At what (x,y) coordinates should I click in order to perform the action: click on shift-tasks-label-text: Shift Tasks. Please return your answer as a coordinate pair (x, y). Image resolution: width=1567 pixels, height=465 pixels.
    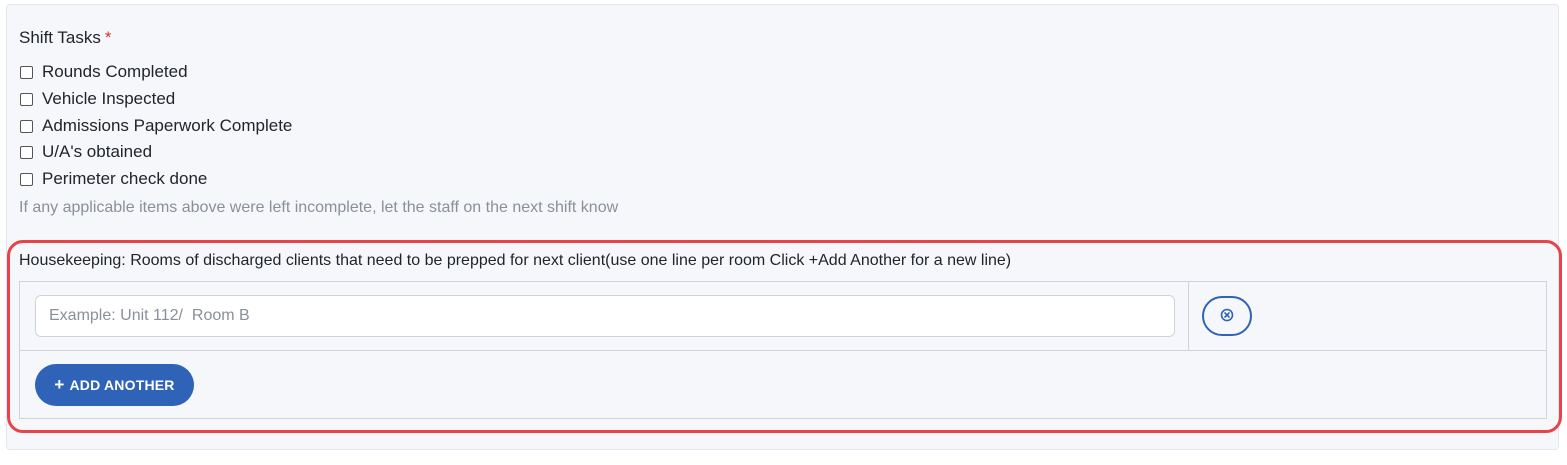
    Looking at the image, I should click on (60, 37).